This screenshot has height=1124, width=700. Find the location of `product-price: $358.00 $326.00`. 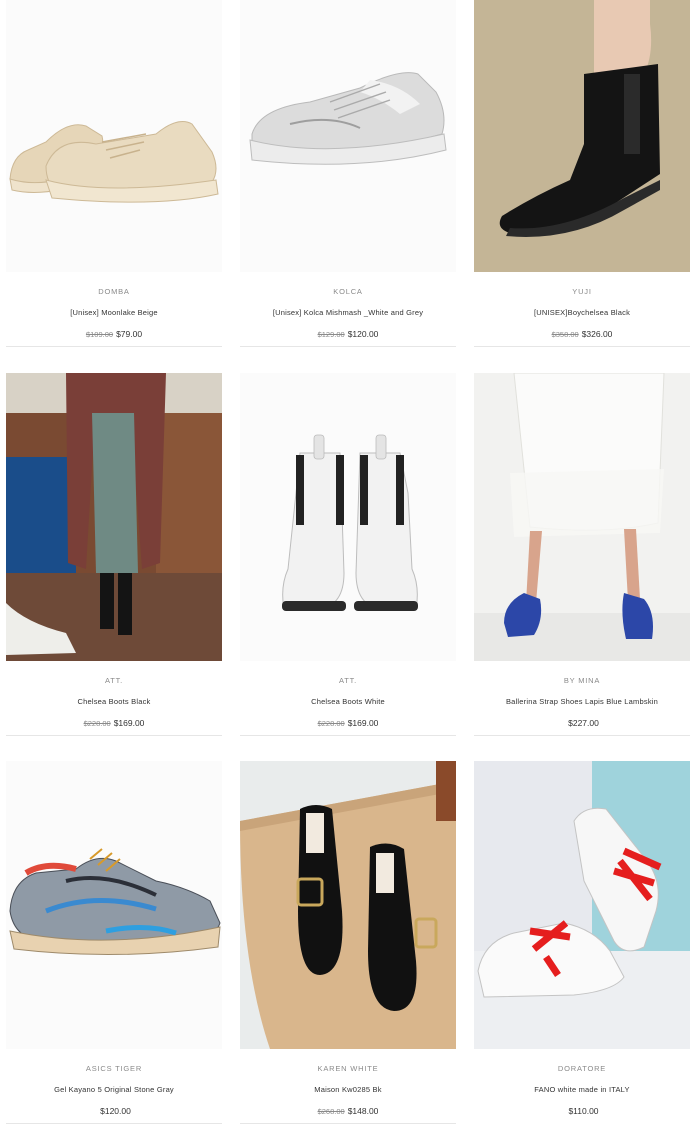

product-price: $358.00 $326.00 is located at coordinates (582, 334).